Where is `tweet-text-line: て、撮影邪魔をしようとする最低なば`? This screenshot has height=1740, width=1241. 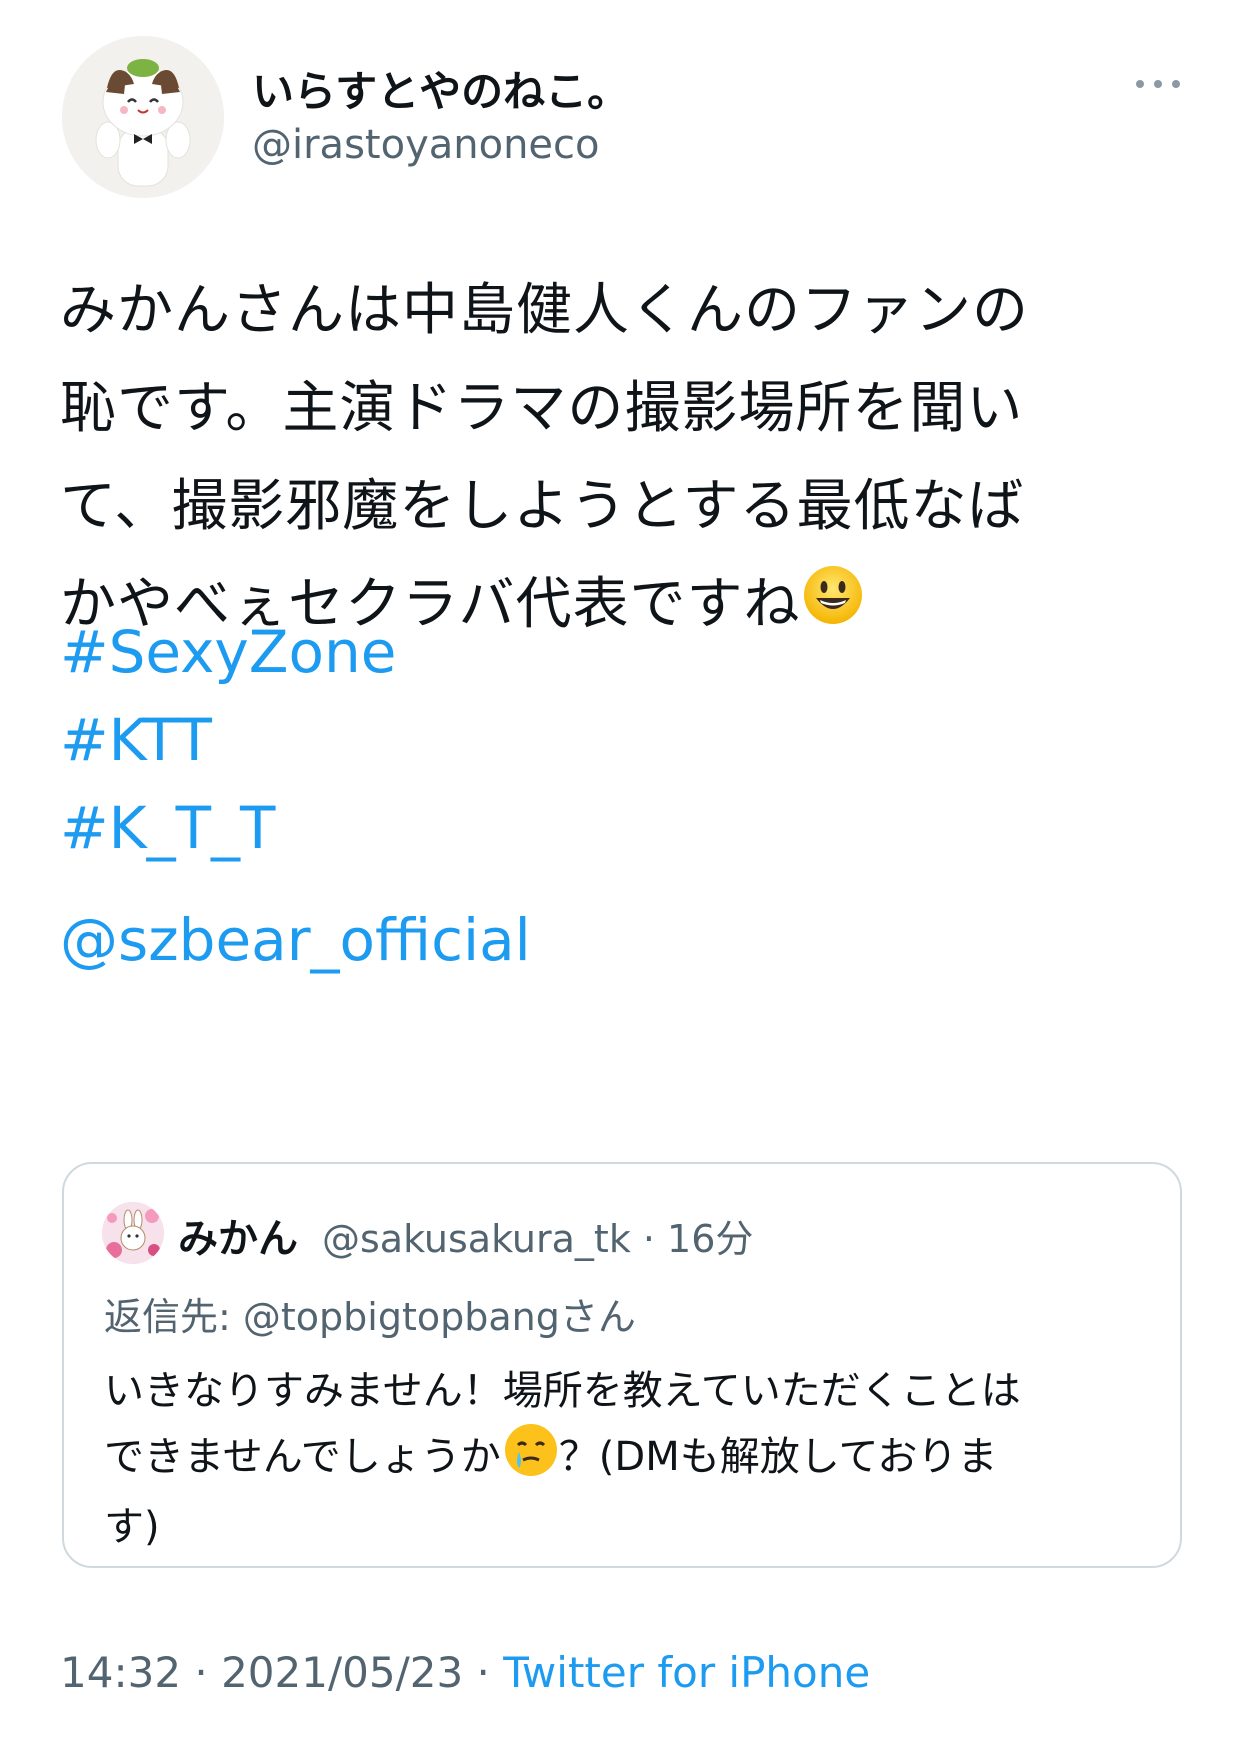
tweet-text-line: て、撮影邪魔をしようとする最低なば is located at coordinates (542, 506).